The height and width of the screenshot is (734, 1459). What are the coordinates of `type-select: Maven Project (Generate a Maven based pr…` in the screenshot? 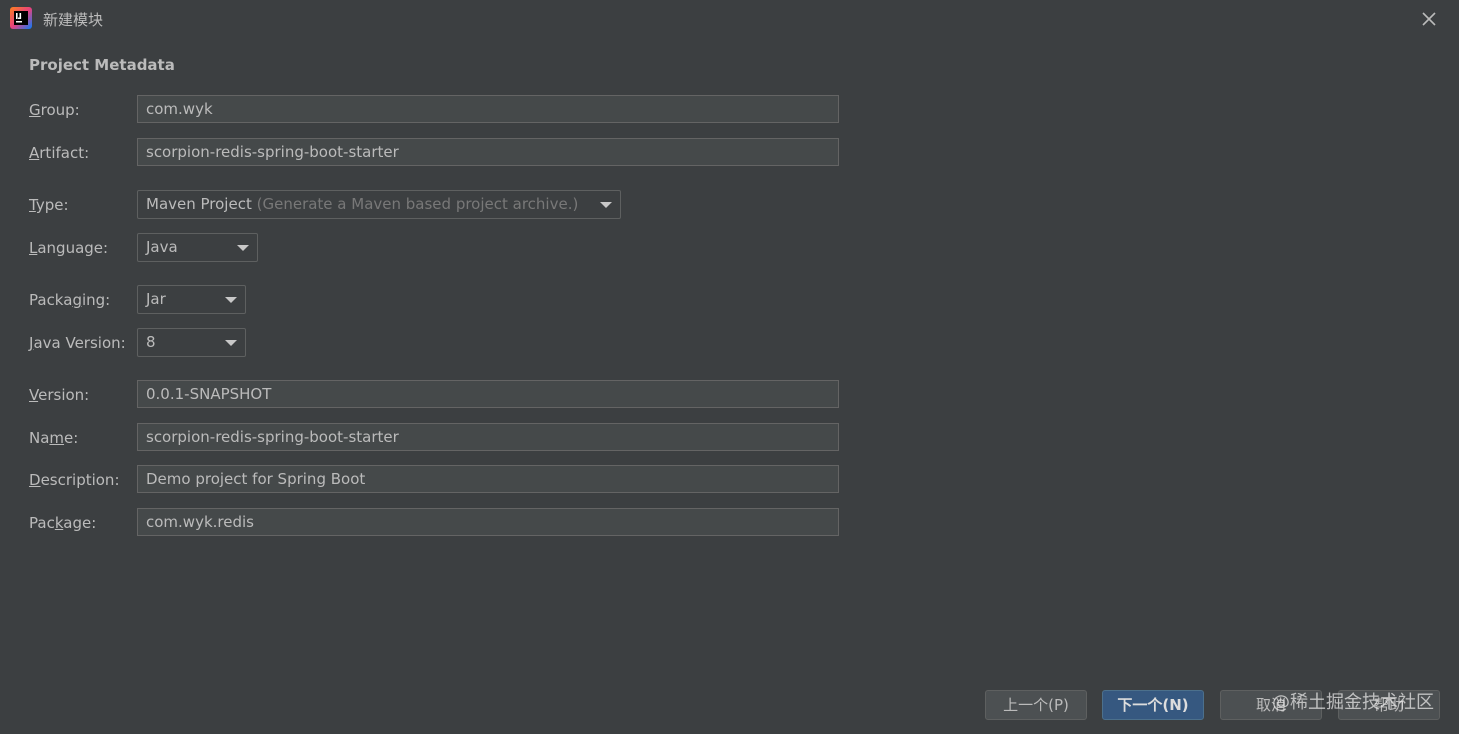 It's located at (379, 204).